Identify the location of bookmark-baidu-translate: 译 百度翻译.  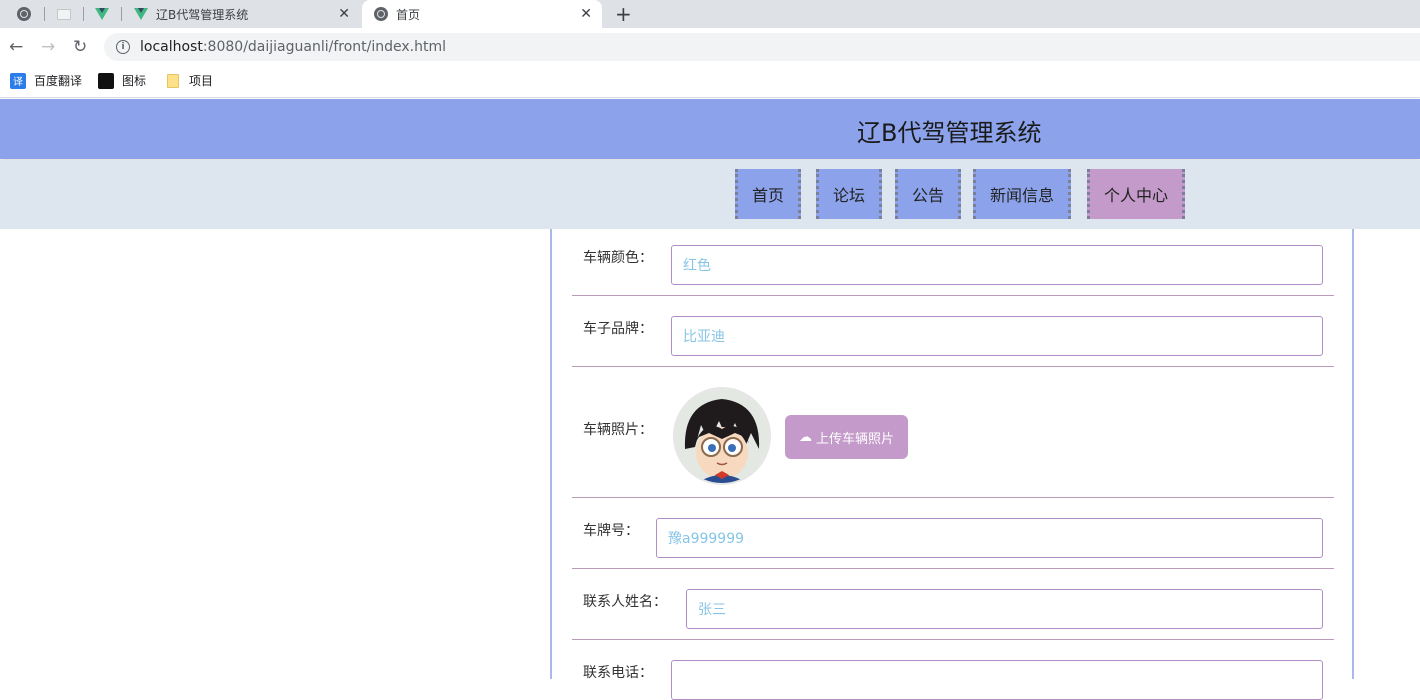
(46, 80).